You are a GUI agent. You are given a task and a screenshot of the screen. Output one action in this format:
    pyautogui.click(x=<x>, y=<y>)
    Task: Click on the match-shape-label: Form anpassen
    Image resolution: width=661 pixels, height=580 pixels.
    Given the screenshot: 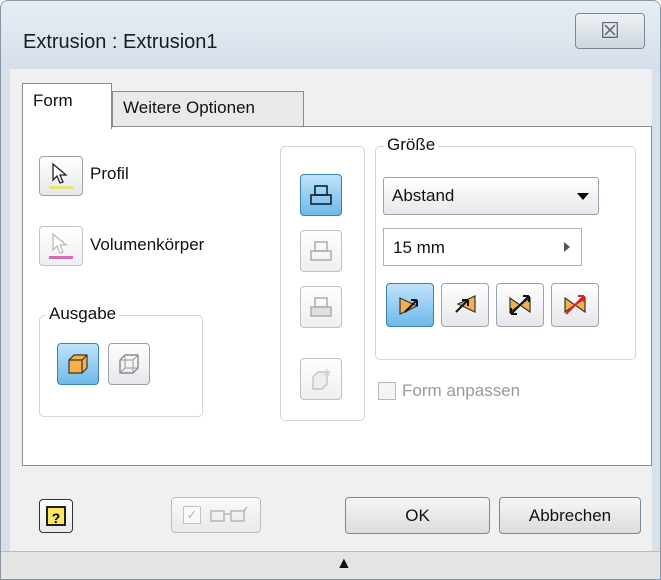 What is the action you would take?
    pyautogui.click(x=461, y=390)
    